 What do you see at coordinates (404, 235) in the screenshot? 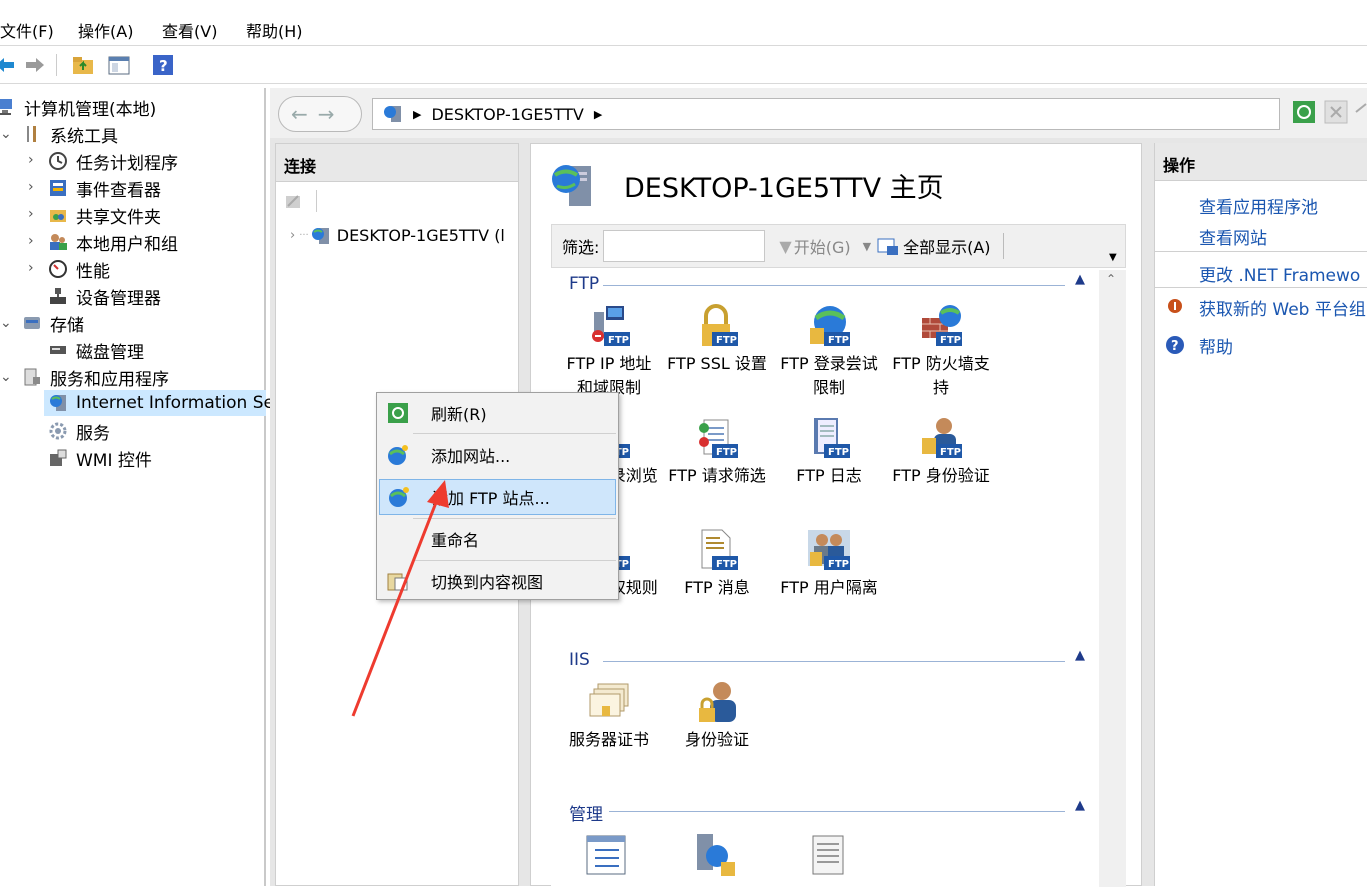
I see `connection-server-node: › ··· DESKTOP-1GE5TTV (l` at bounding box center [404, 235].